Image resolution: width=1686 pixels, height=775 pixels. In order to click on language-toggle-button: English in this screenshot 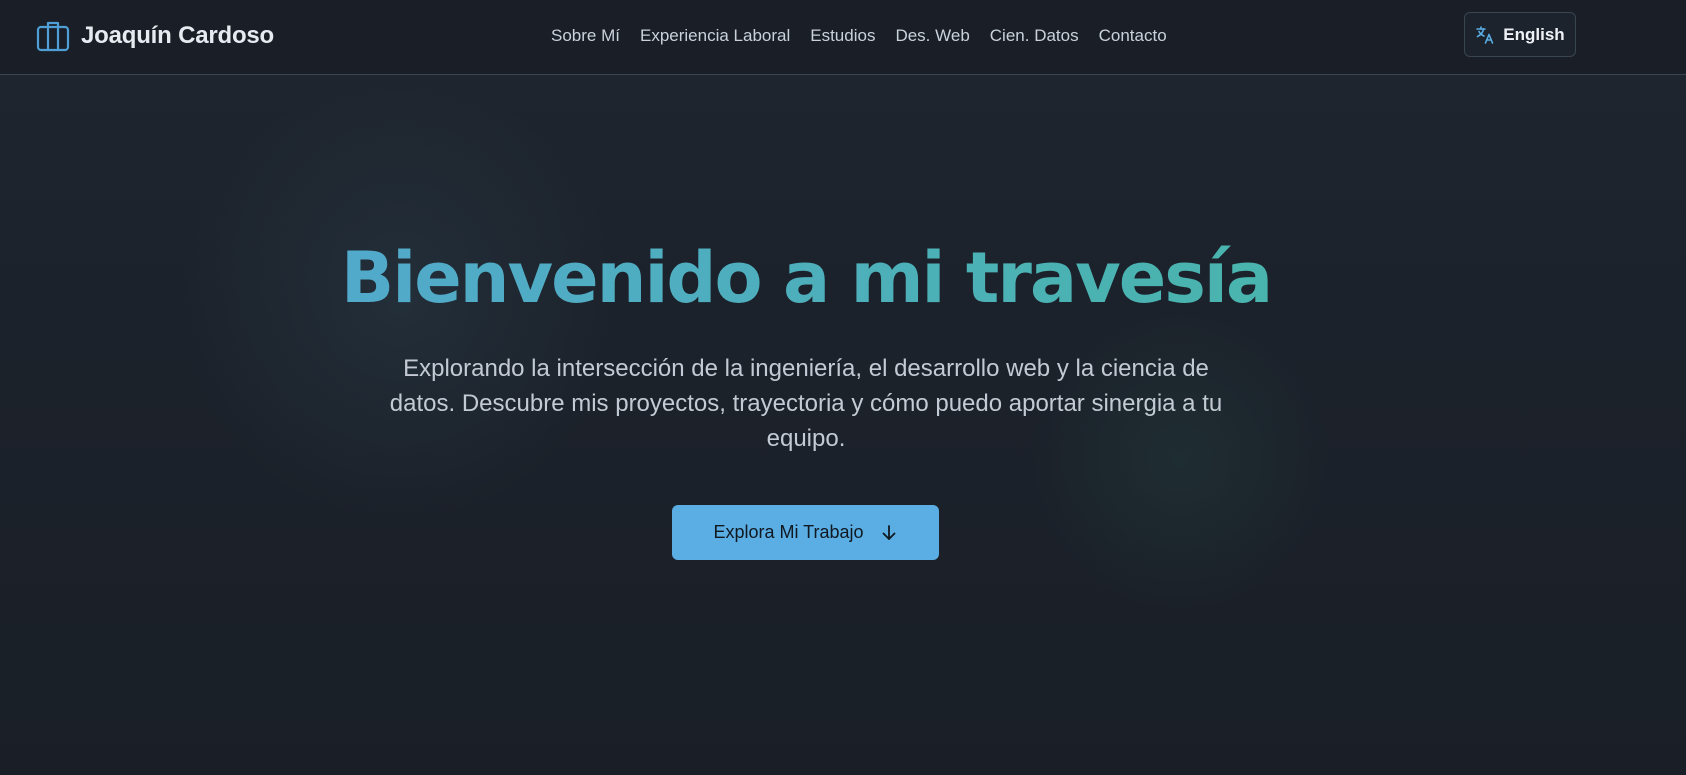, I will do `click(1520, 34)`.